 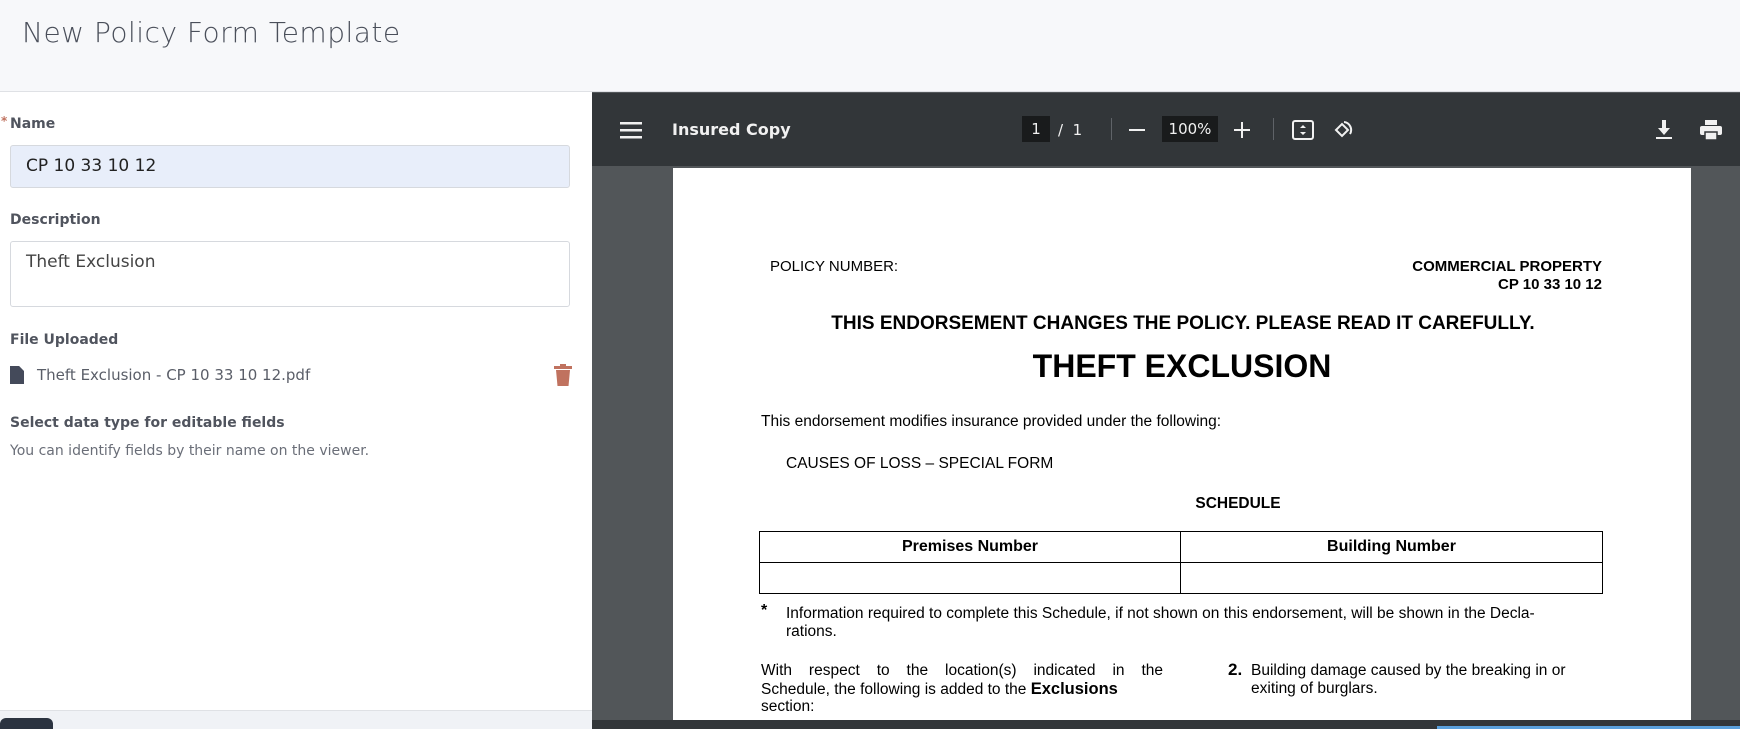 What do you see at coordinates (731, 129) in the screenshot?
I see `document-title: Insured Copy` at bounding box center [731, 129].